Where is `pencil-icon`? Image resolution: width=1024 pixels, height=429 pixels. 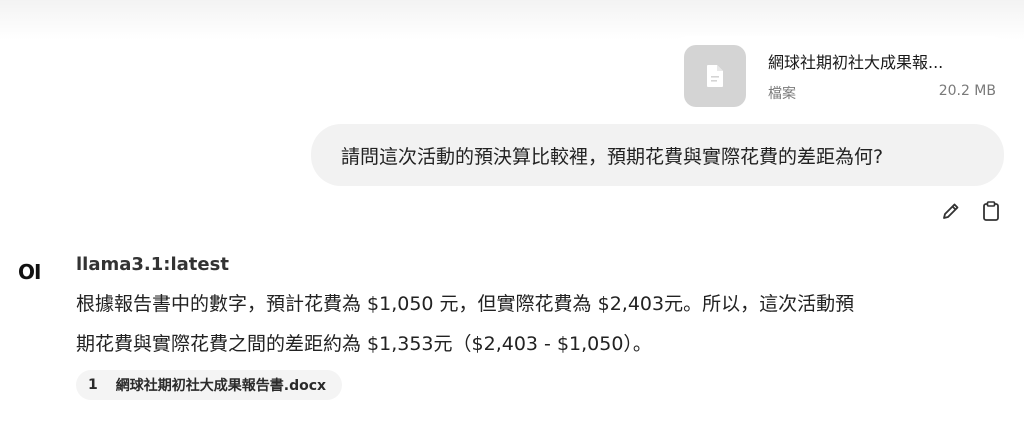 pencil-icon is located at coordinates (951, 211).